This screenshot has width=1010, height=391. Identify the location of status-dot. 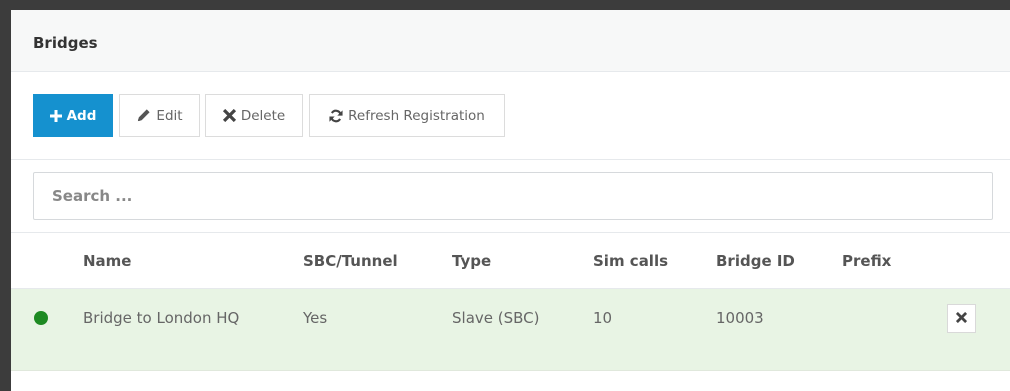
(41, 317).